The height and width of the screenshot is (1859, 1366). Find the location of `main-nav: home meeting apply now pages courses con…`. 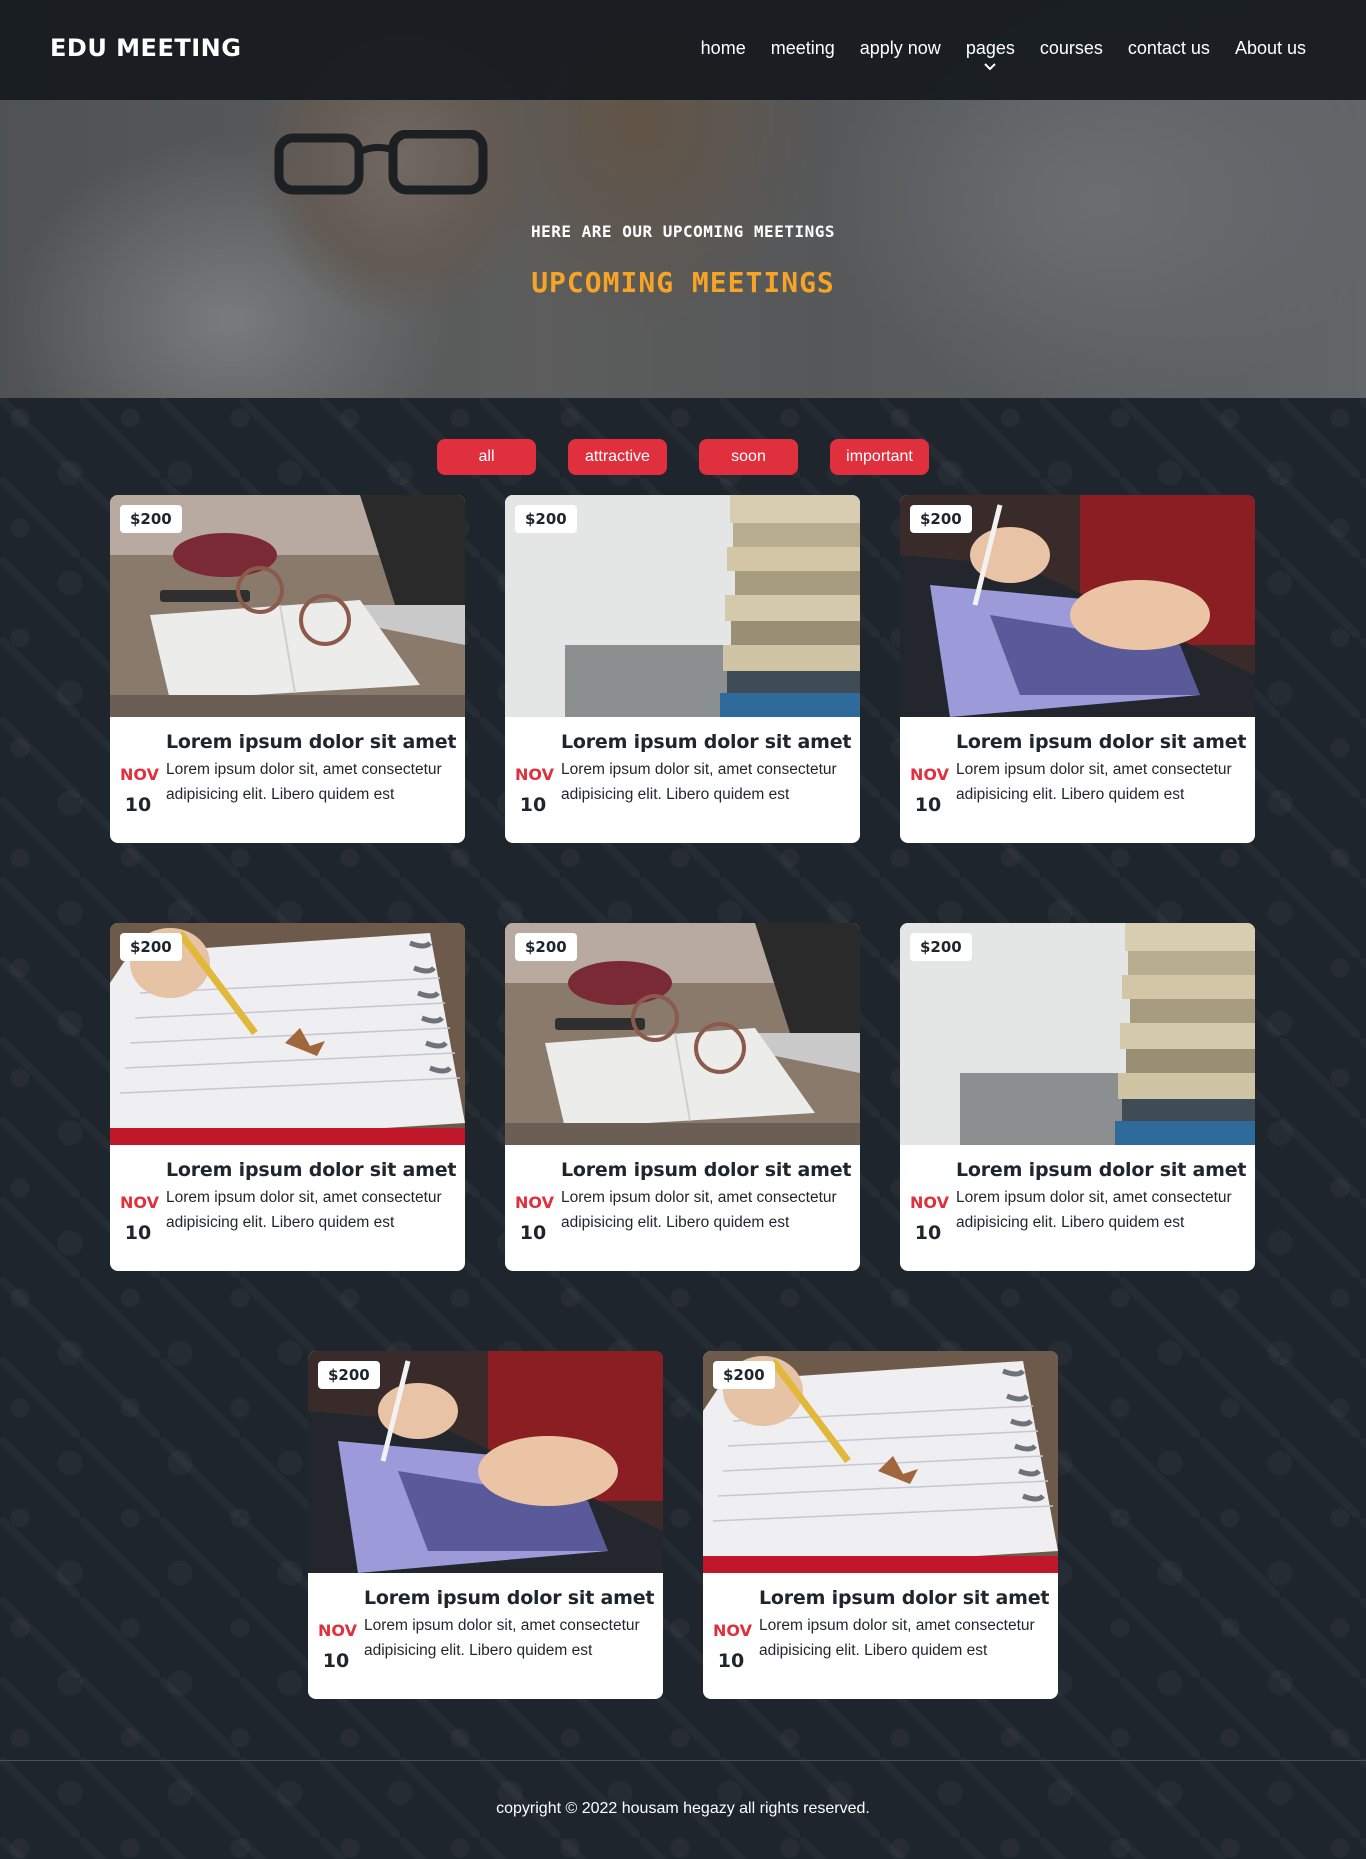

main-nav: home meeting apply now pages courses con… is located at coordinates (1003, 54).